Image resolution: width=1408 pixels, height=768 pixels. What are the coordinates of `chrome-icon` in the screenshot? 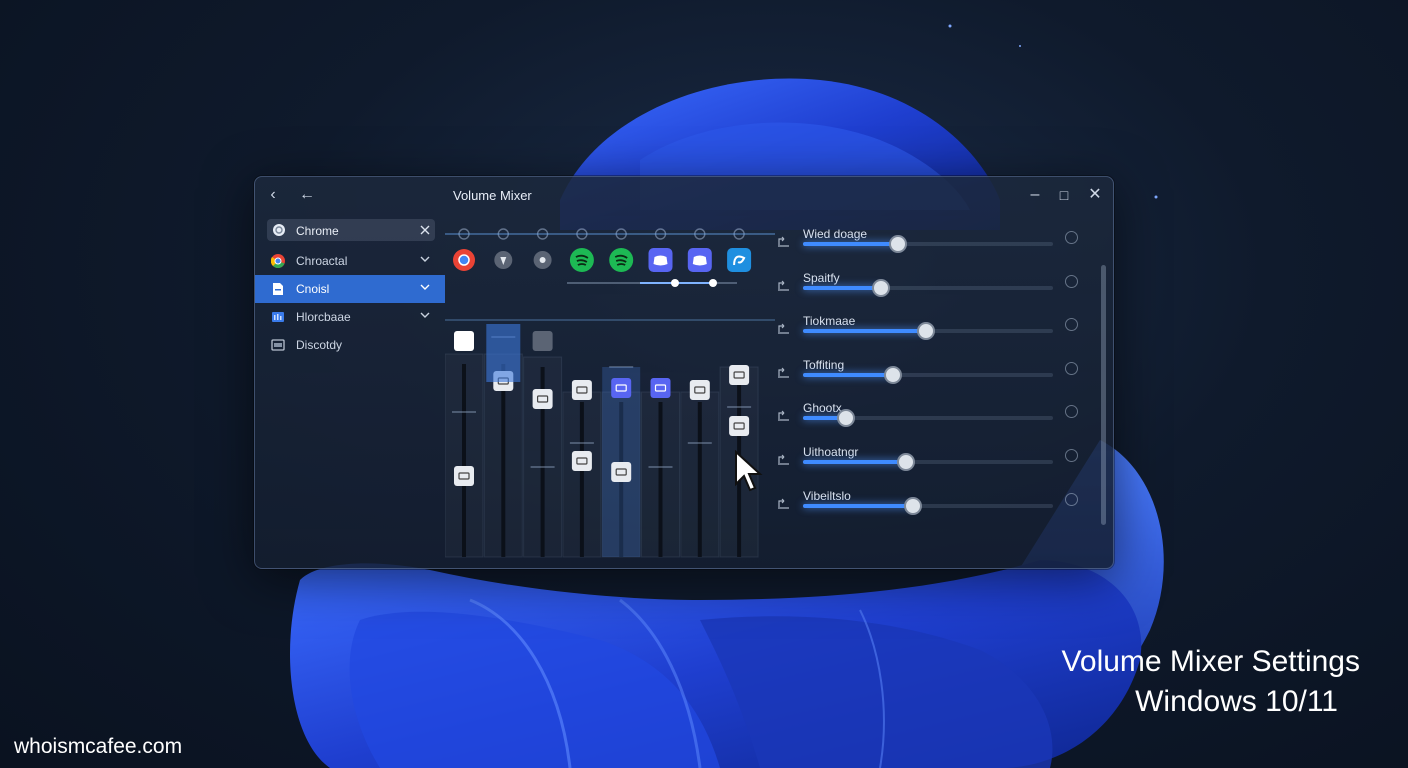 It's located at (278, 261).